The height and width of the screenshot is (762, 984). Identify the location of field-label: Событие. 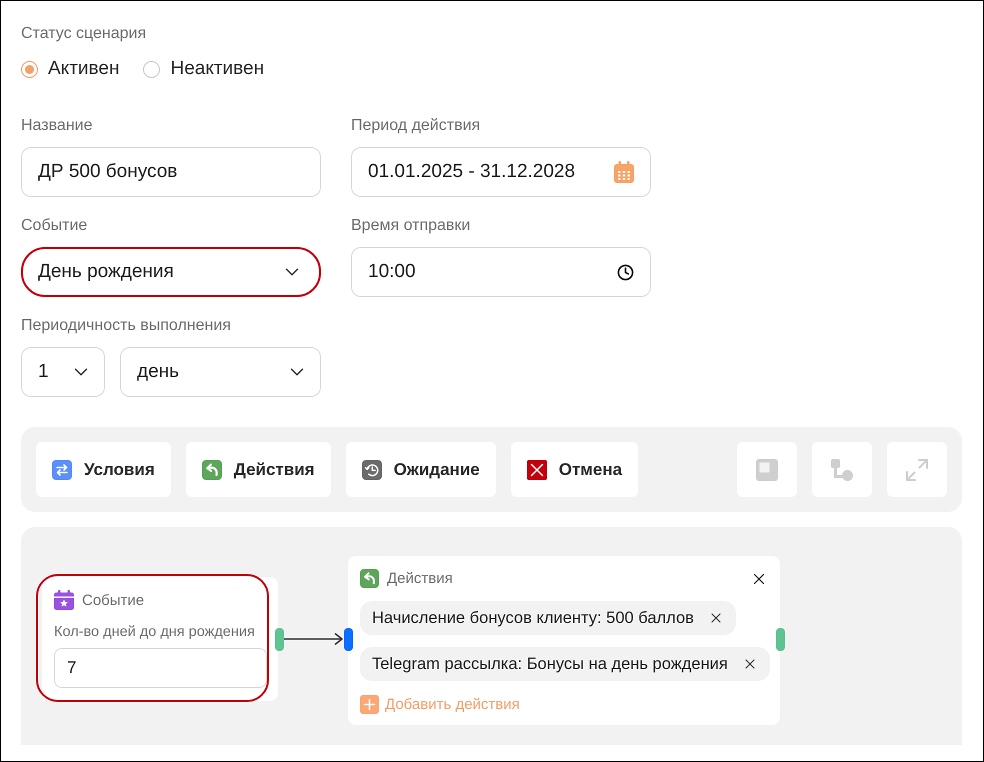
(54, 226).